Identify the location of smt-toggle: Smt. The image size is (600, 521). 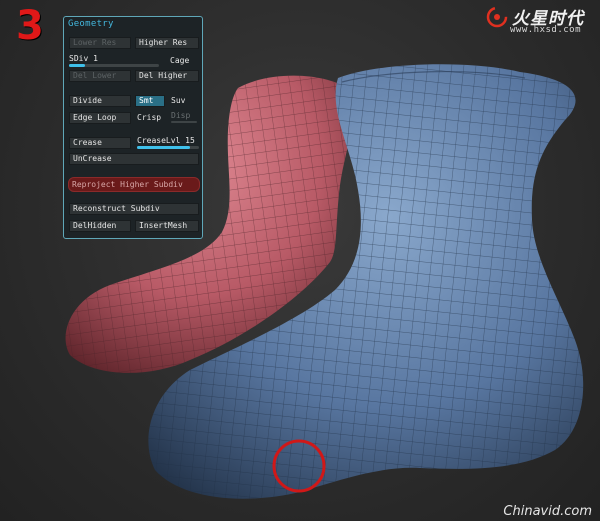
(150, 101).